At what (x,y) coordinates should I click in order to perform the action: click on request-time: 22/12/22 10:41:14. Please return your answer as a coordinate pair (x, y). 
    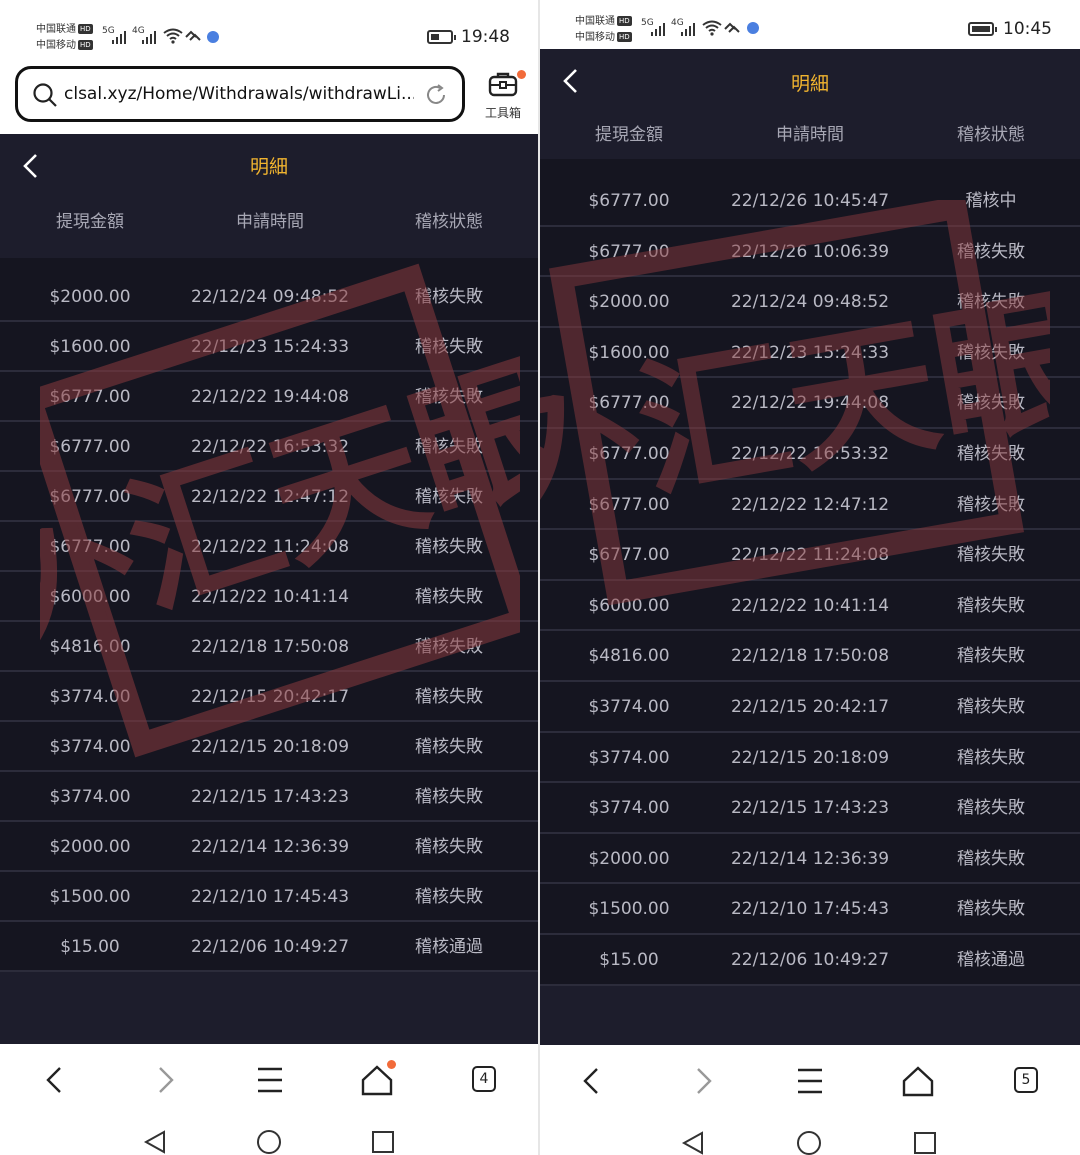
    Looking at the image, I should click on (270, 597).